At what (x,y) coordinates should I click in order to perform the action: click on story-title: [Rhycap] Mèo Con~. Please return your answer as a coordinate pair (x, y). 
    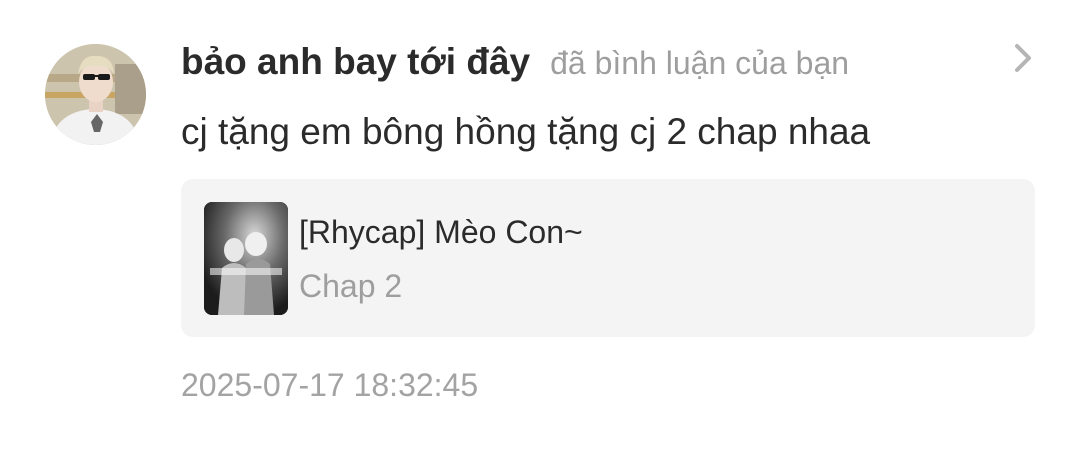
    Looking at the image, I should click on (441, 232).